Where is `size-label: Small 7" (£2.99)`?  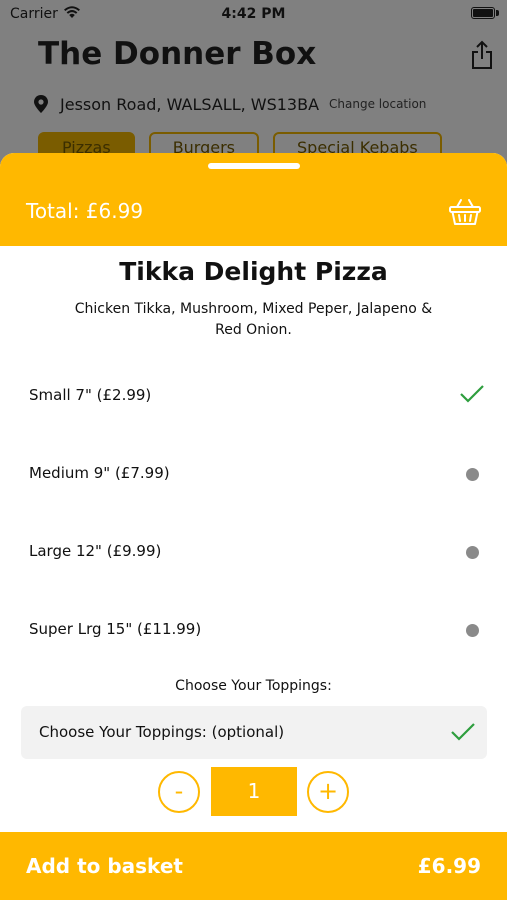
size-label: Small 7" (£2.99) is located at coordinates (90, 395).